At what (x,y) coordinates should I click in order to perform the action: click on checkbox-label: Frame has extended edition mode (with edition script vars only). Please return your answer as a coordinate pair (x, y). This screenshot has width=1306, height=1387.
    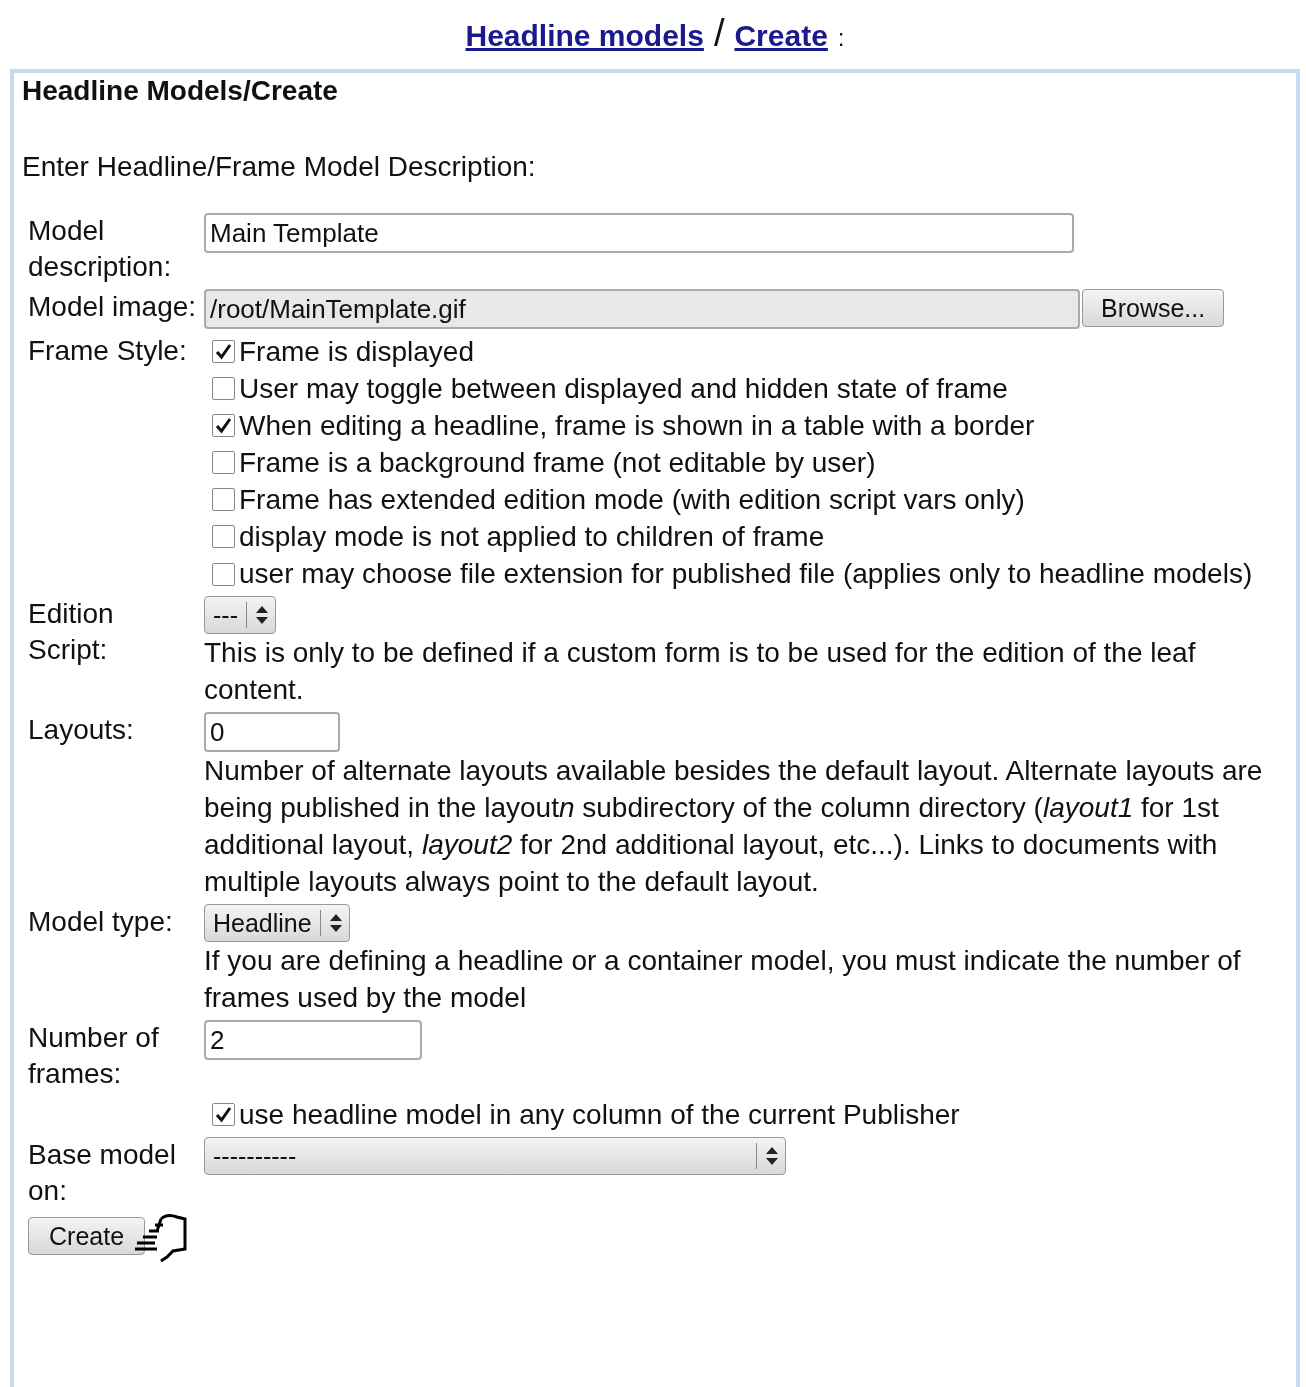
    Looking at the image, I should click on (632, 500).